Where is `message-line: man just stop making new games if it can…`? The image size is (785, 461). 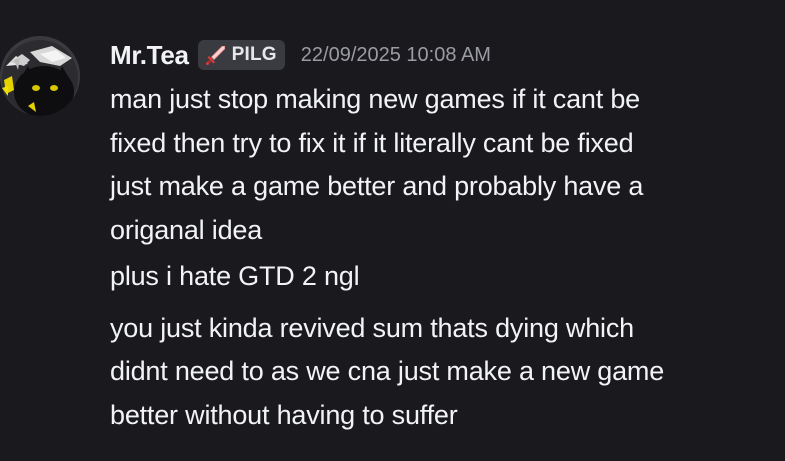 message-line: man just stop making new games if it can… is located at coordinates (375, 99).